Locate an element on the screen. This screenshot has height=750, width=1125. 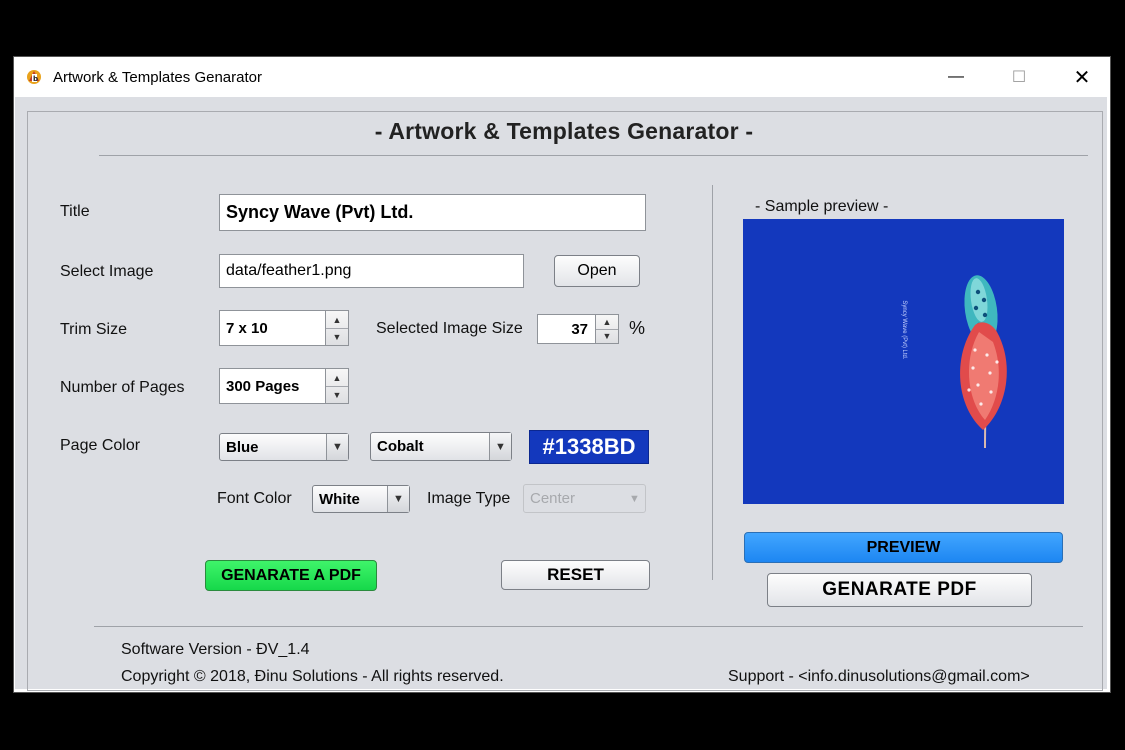
image-size-spinner: 37 ▲ ▼ is located at coordinates (578, 329).